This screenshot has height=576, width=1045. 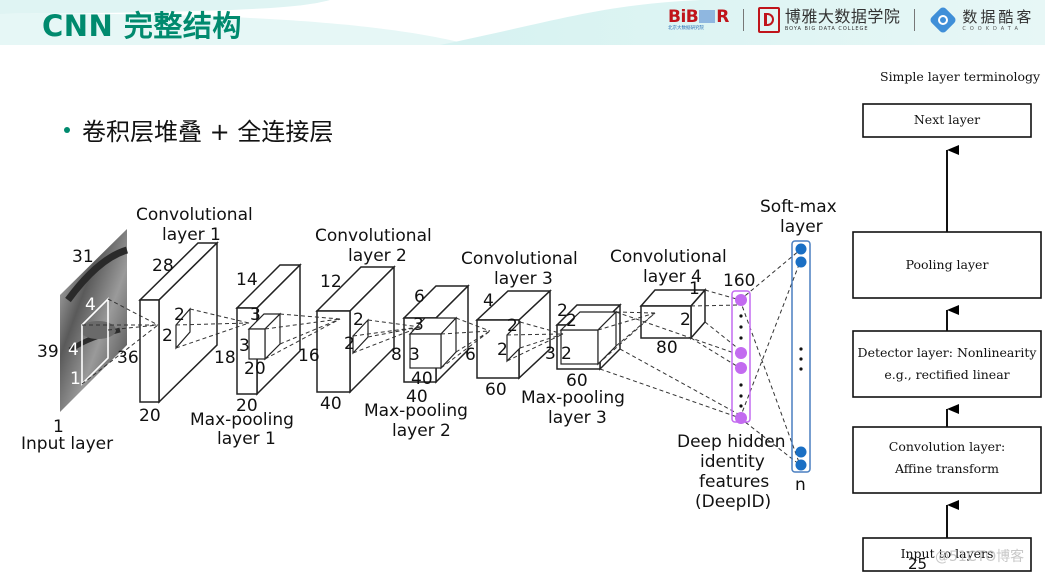 What do you see at coordinates (685, 320) in the screenshot?
I see `conv4-height-label: 2` at bounding box center [685, 320].